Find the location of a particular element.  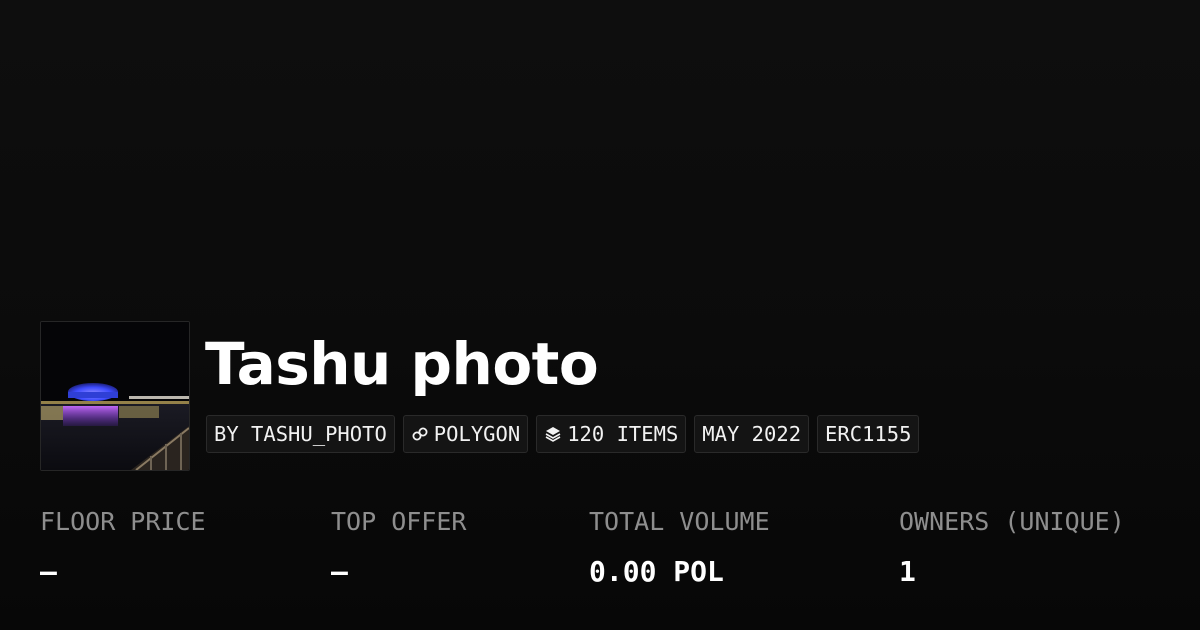

collection-thumbnail is located at coordinates (115, 396).